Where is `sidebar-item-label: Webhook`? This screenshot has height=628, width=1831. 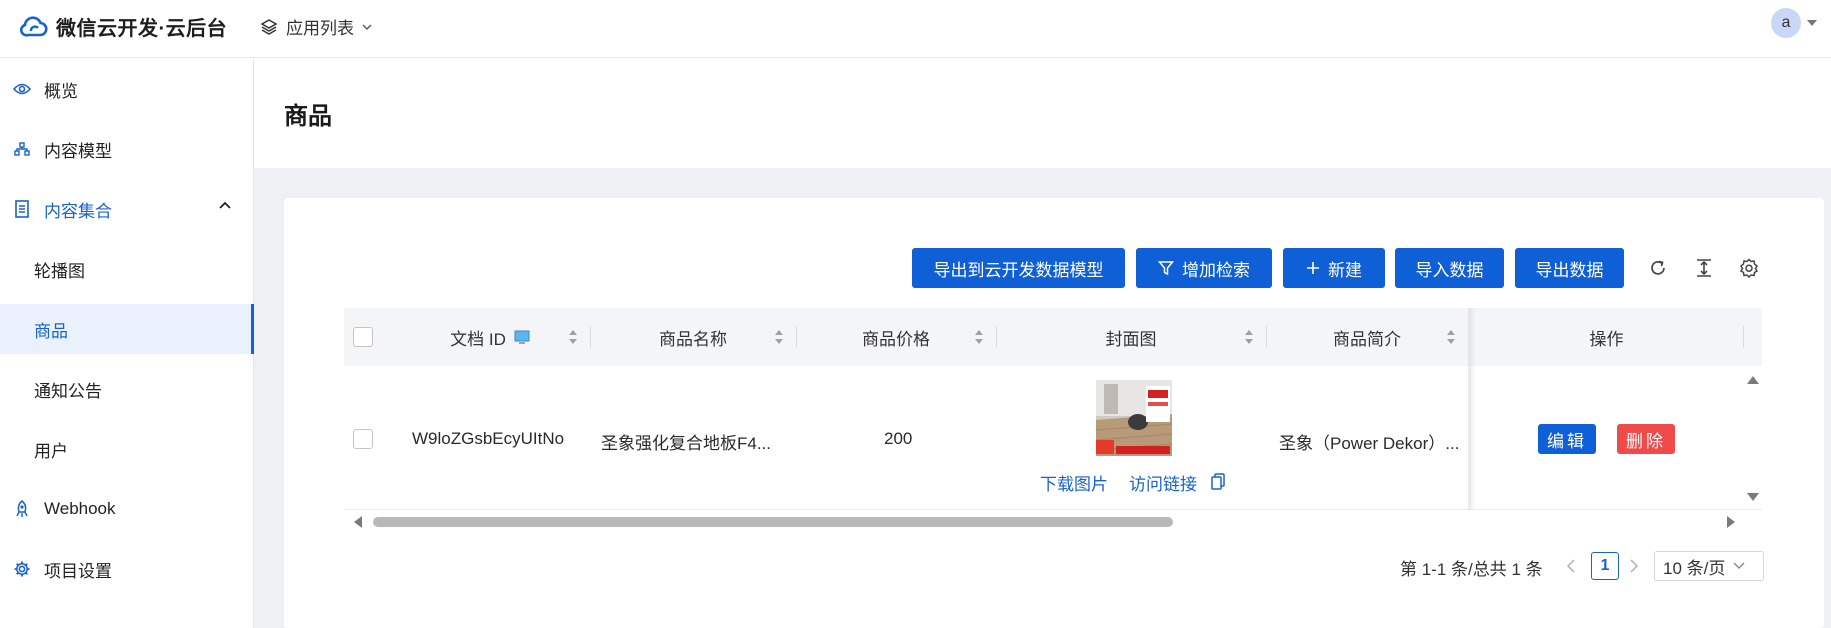 sidebar-item-label: Webhook is located at coordinates (80, 508).